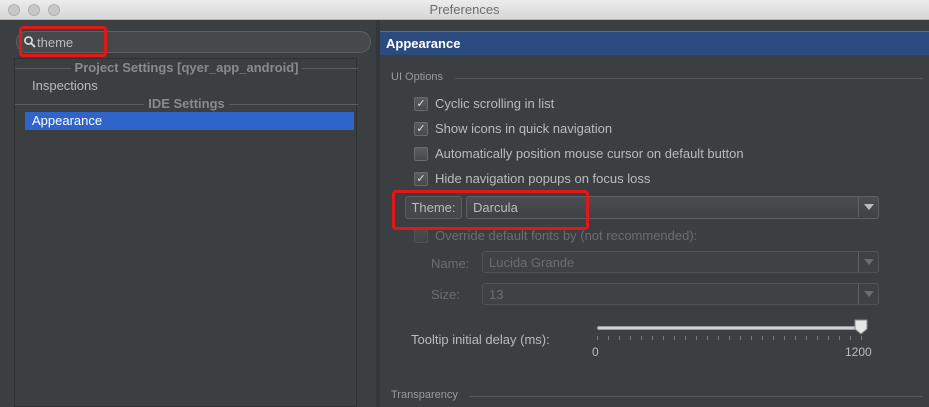 The image size is (929, 407). What do you see at coordinates (672, 207) in the screenshot?
I see `theme-dropdown: Darcula` at bounding box center [672, 207].